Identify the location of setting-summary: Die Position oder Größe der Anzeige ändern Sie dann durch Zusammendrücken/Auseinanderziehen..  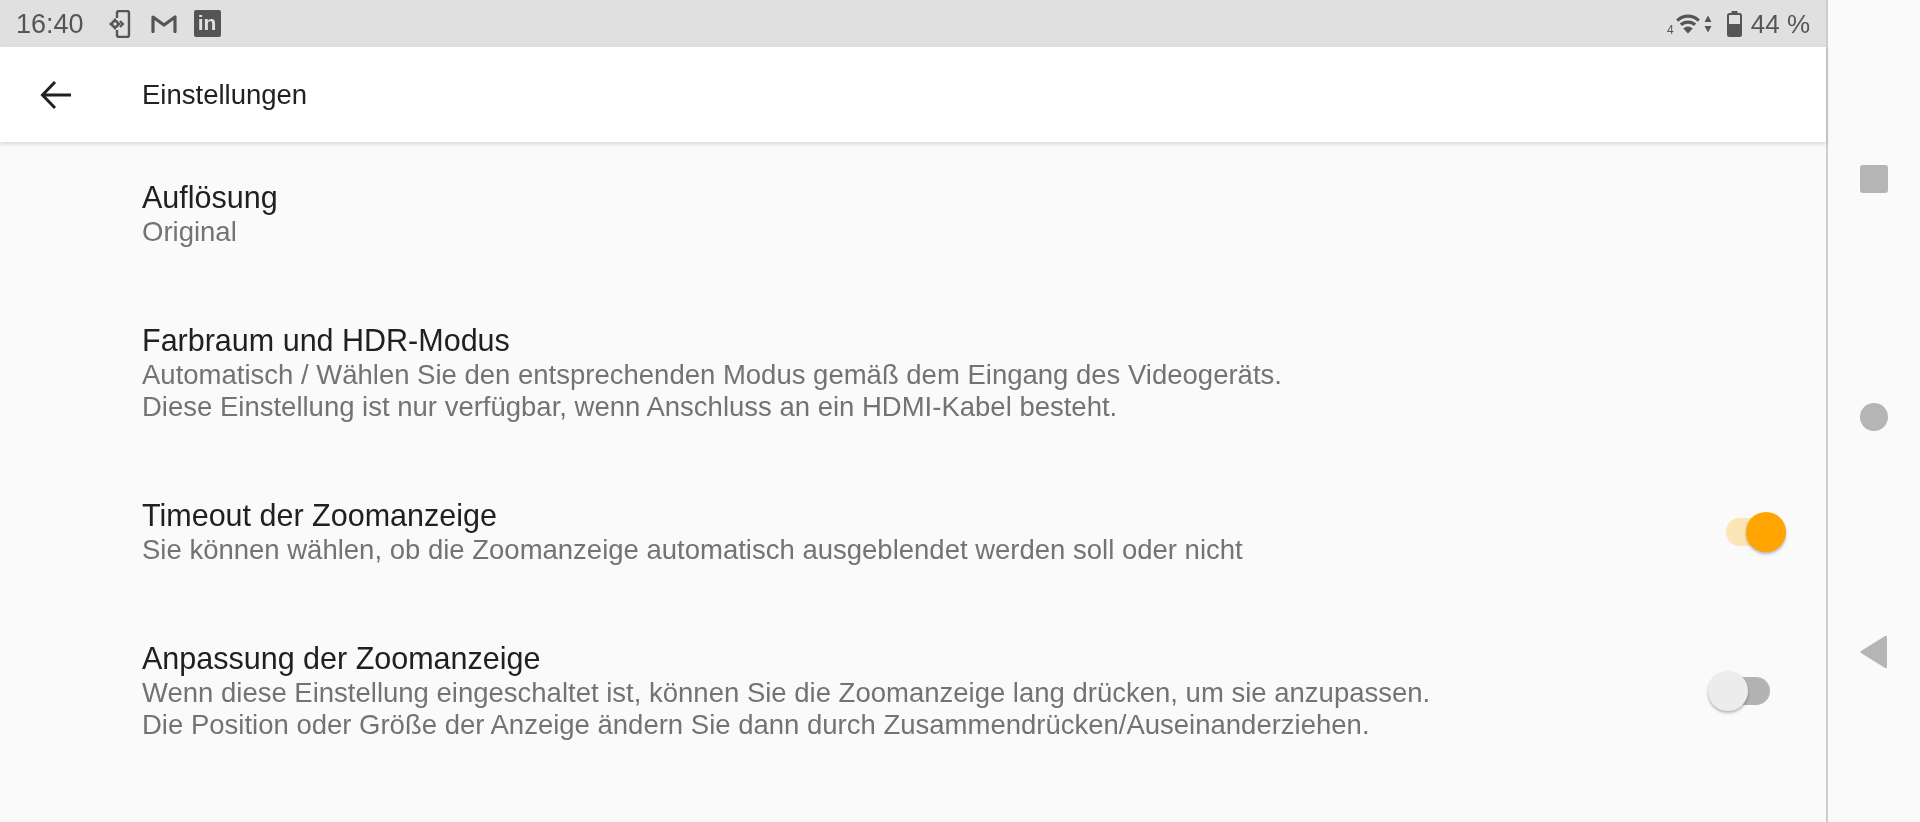
(756, 725).